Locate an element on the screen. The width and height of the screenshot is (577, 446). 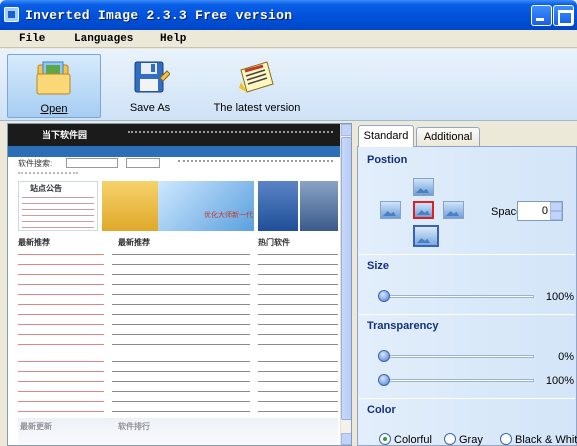
preview-banner is located at coordinates (206, 206).